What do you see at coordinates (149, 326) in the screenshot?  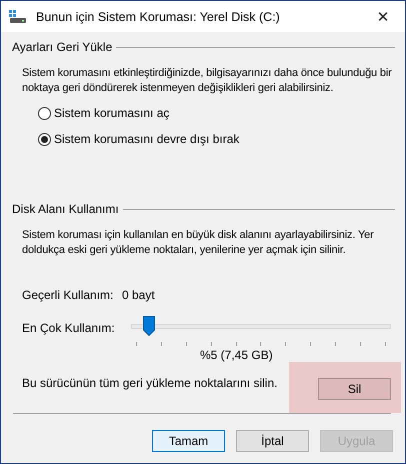 I see `slider-thumb` at bounding box center [149, 326].